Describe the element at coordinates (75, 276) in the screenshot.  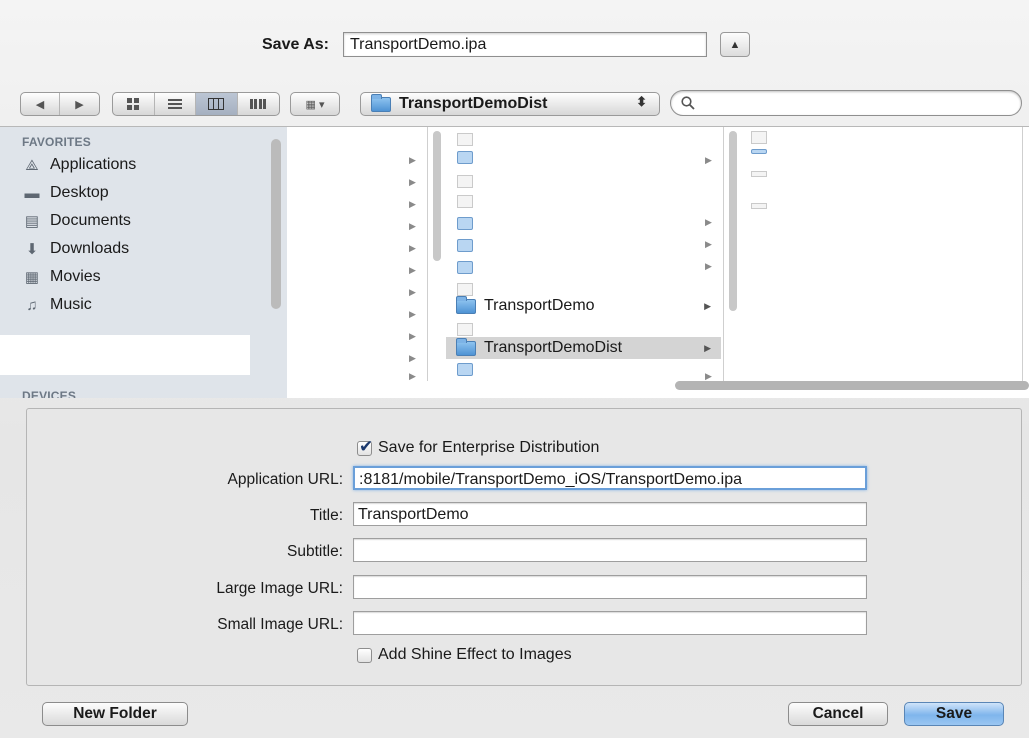
I see `sidebar-item-label: Movies` at that location.